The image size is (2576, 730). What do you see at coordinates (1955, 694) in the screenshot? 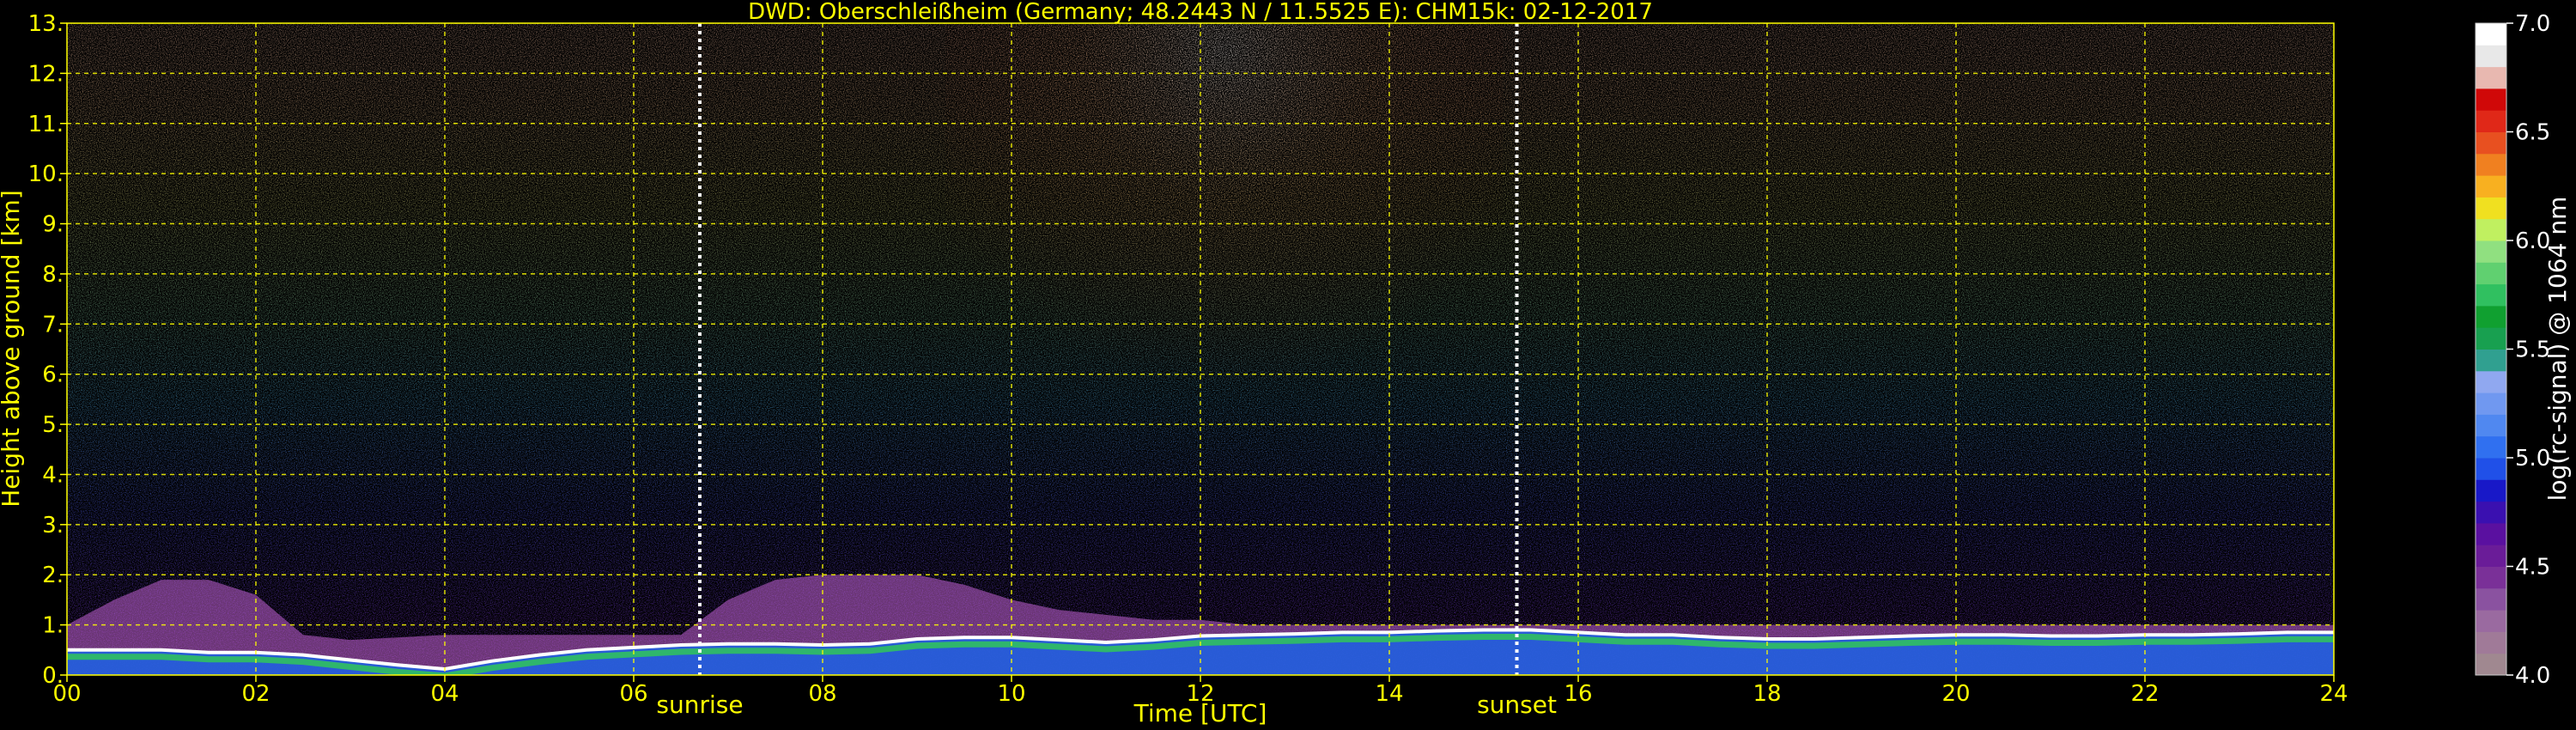
I see `x-tick-label: 20` at bounding box center [1955, 694].